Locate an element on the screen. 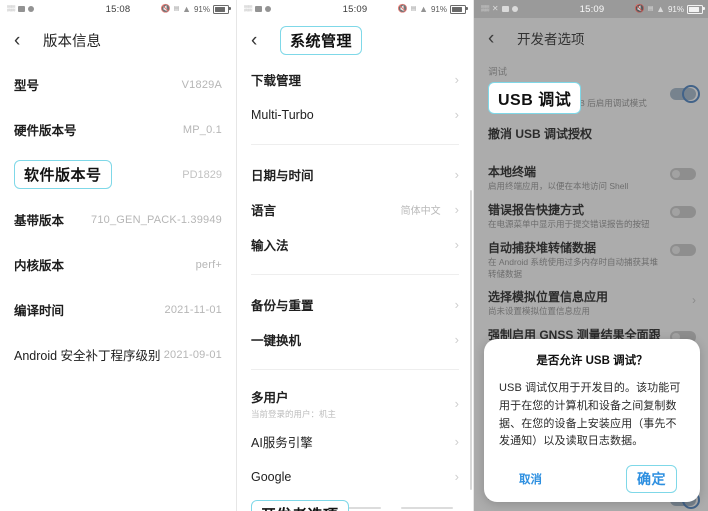  row-value: MP_0.1 is located at coordinates (202, 129).